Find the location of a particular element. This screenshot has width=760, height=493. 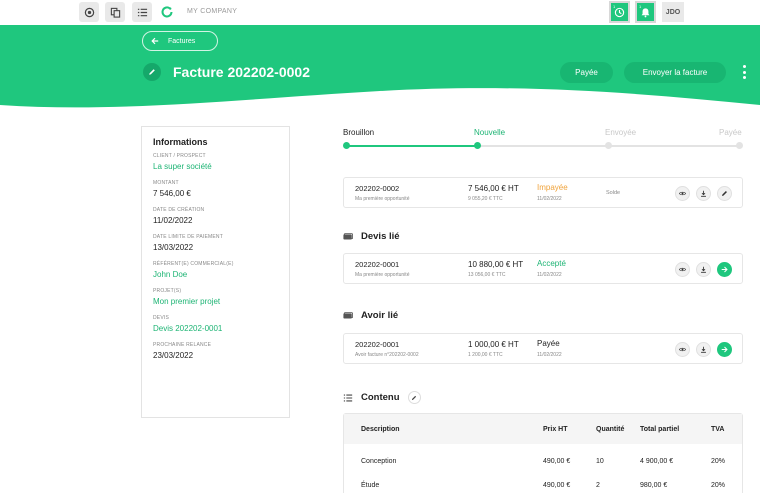

list-button is located at coordinates (142, 12).